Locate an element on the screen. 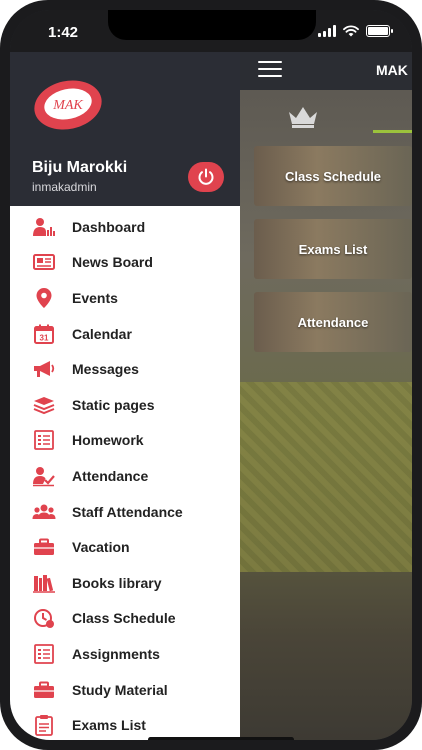 The image size is (422, 750). menu-item-label: Homework is located at coordinates (108, 440).